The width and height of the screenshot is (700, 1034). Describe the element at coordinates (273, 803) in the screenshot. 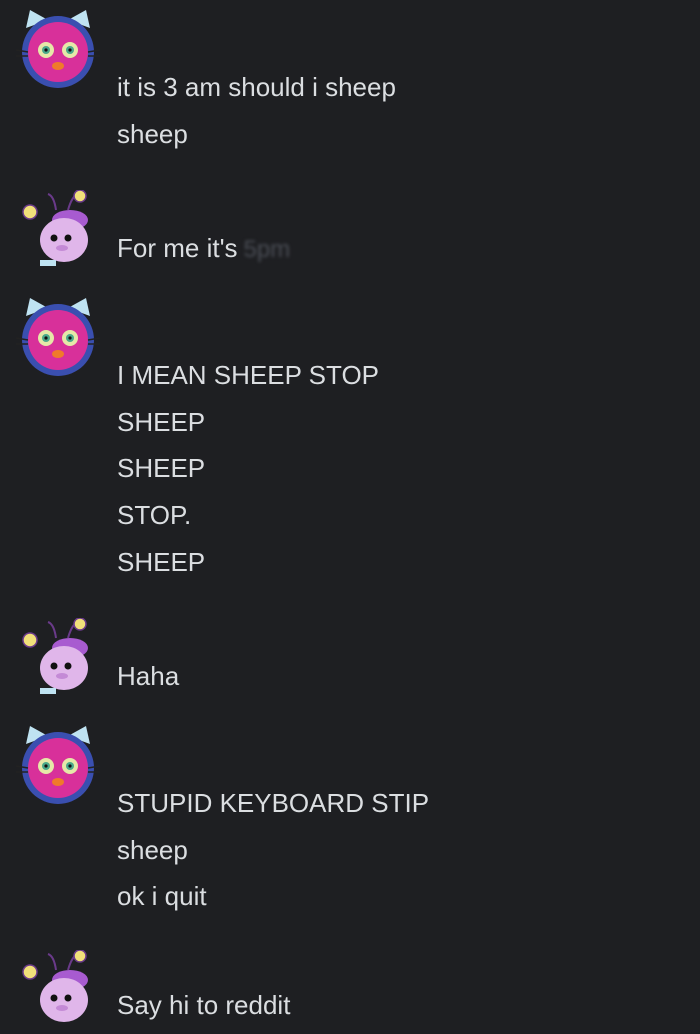

I see `message-text: STUPID KEYBOARD STIP` at that location.